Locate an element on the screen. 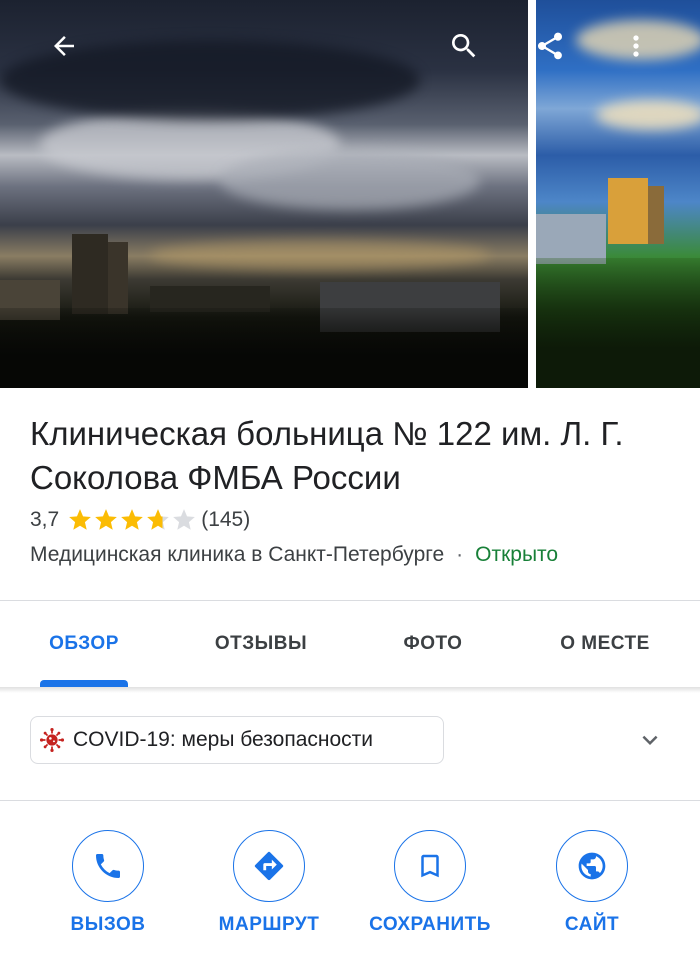 This screenshot has width=700, height=970. website-button: САЙТ is located at coordinates (592, 890).